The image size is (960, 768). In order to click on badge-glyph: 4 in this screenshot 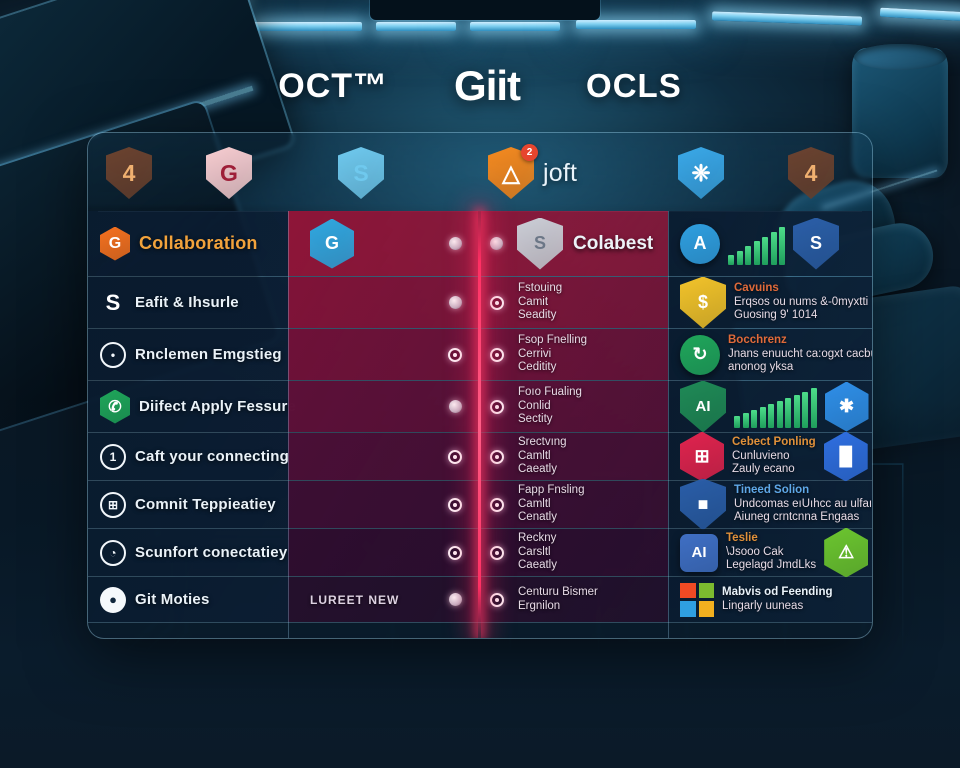, I will do `click(129, 172)`.